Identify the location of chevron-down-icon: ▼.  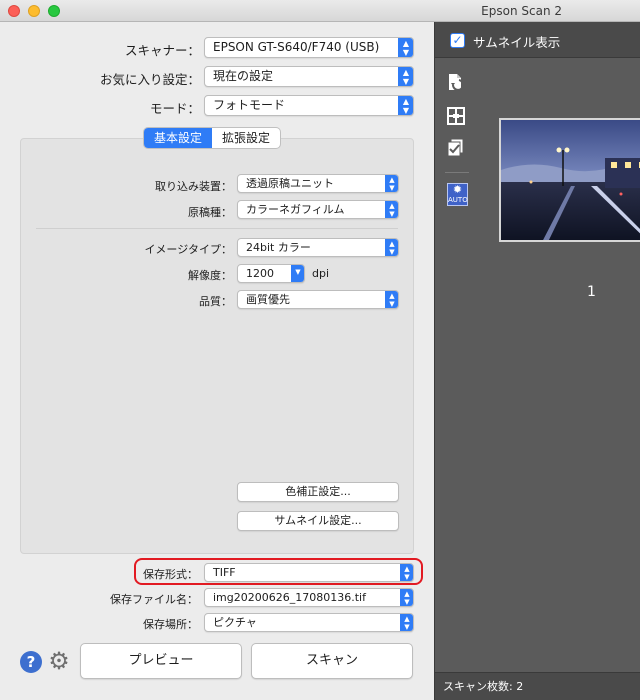
(297, 273).